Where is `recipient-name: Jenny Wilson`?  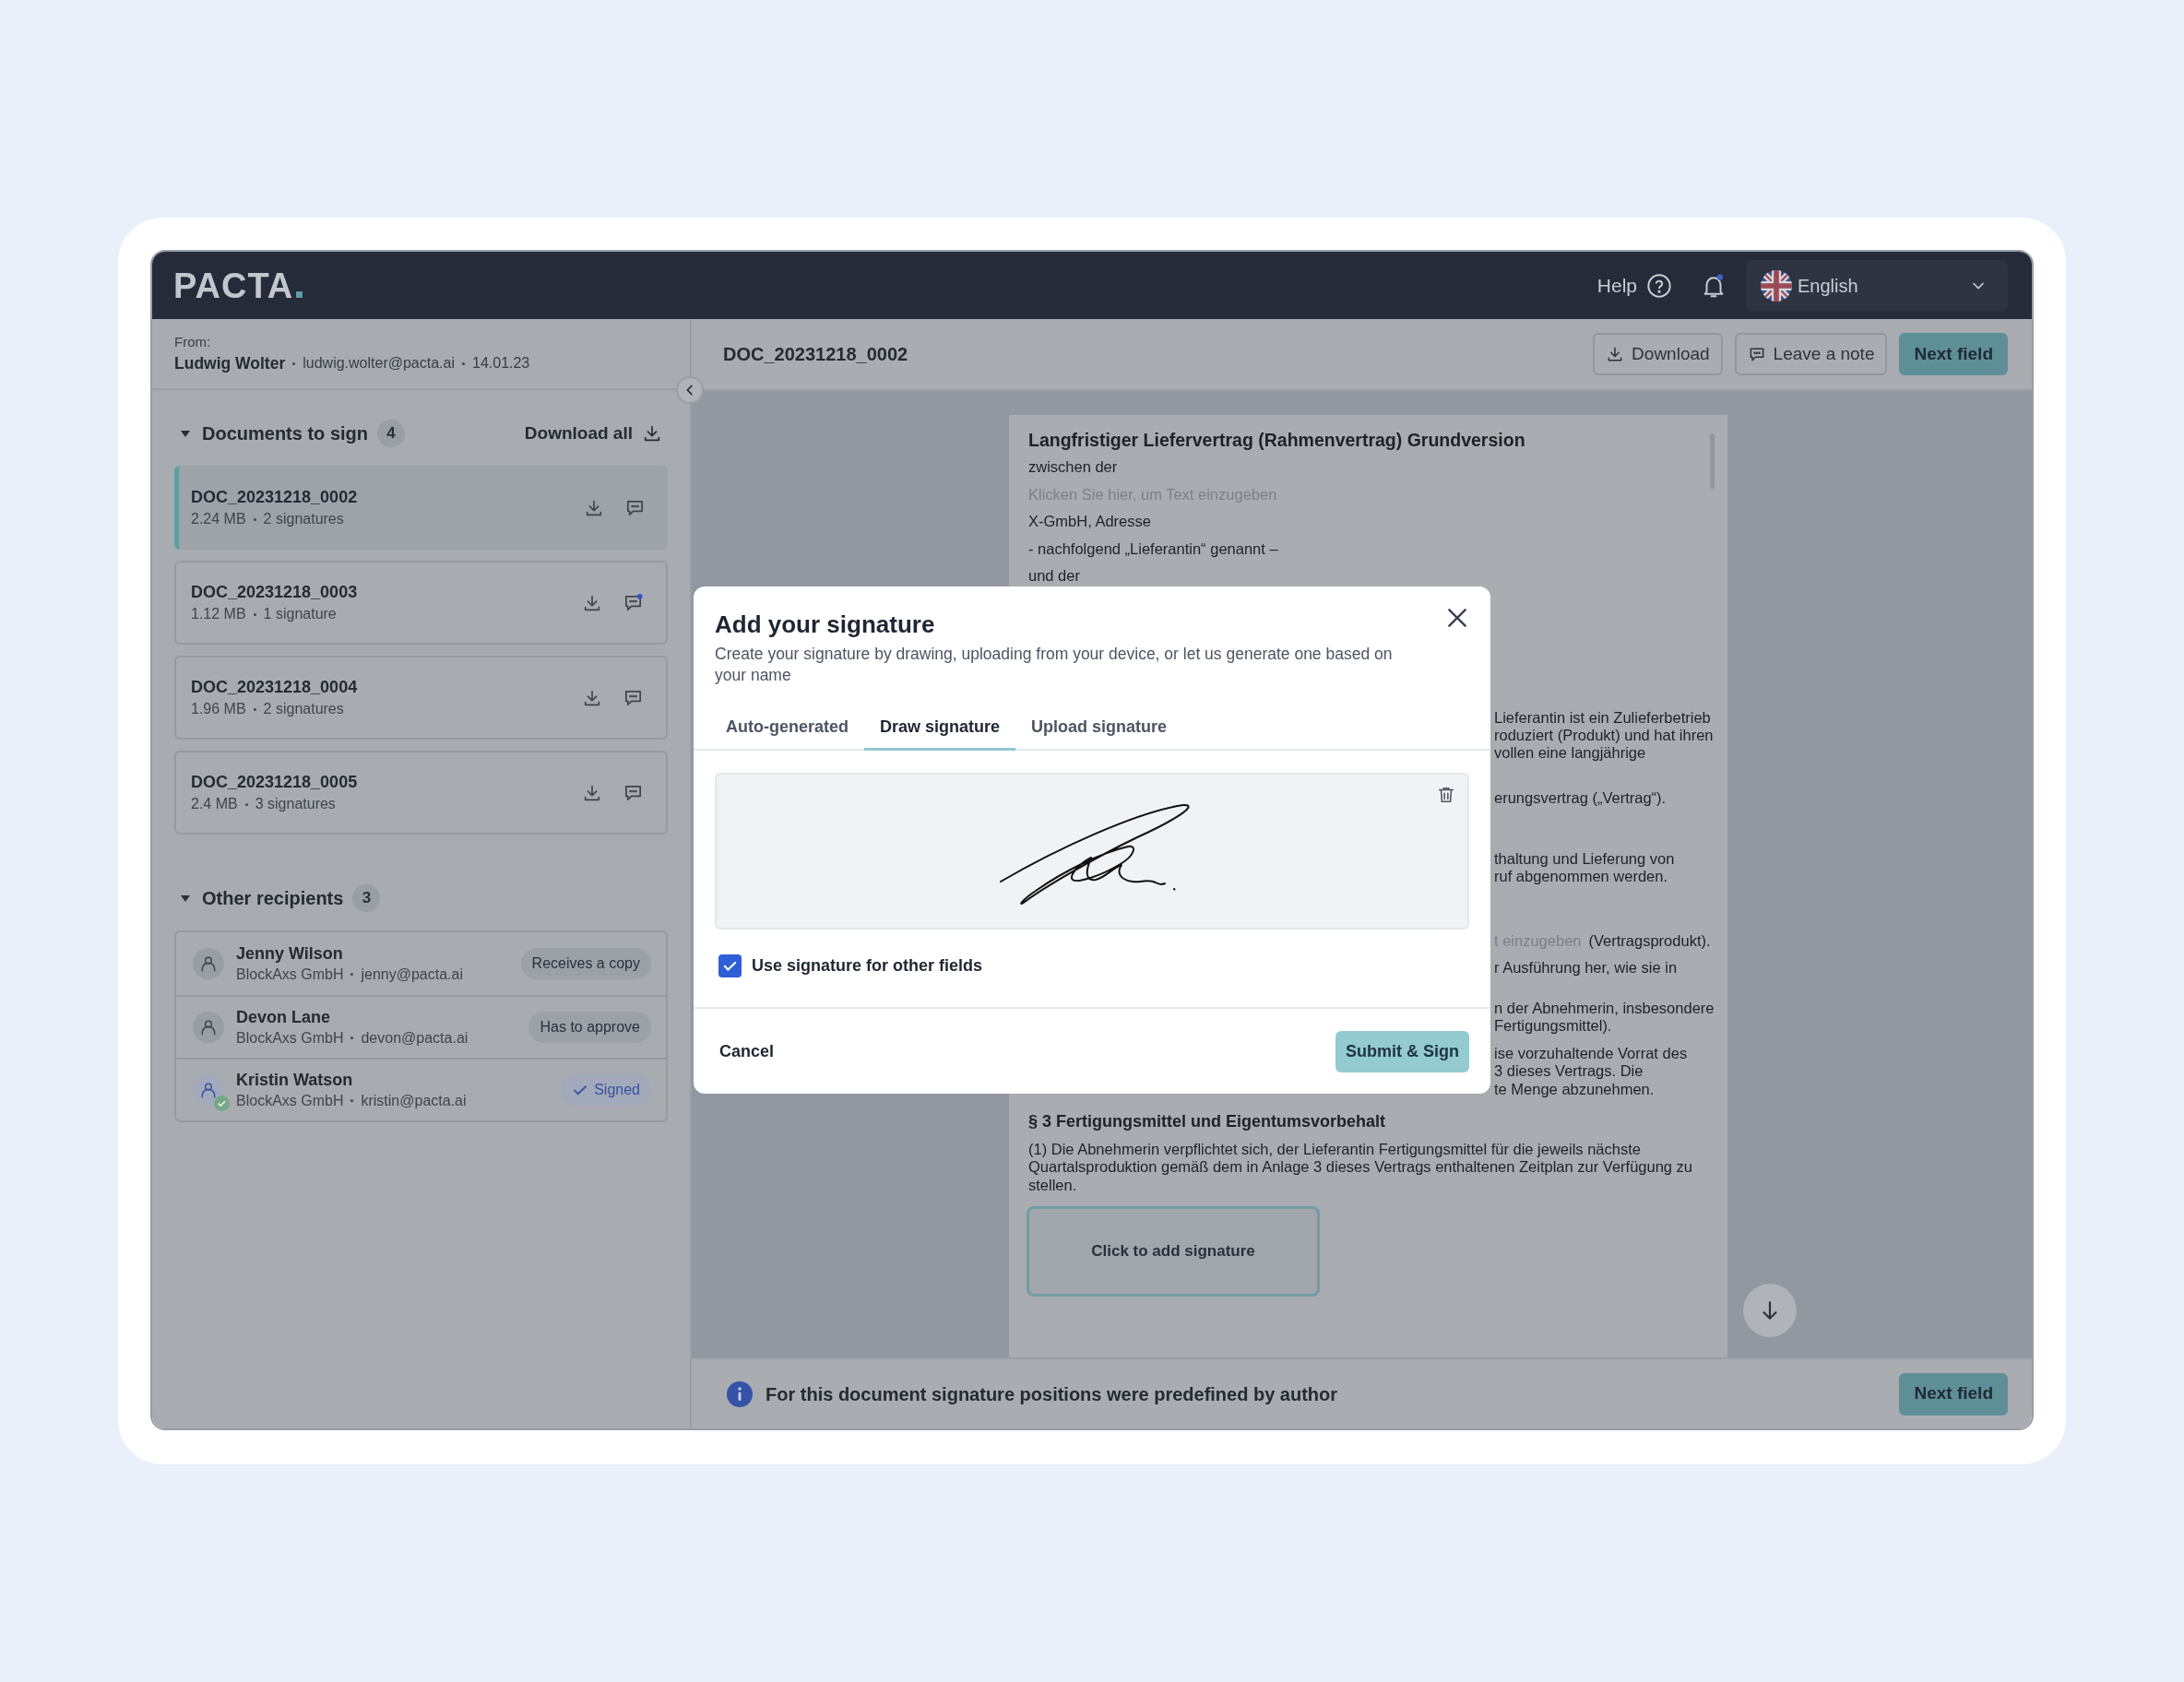
recipient-name: Jenny Wilson is located at coordinates (290, 954).